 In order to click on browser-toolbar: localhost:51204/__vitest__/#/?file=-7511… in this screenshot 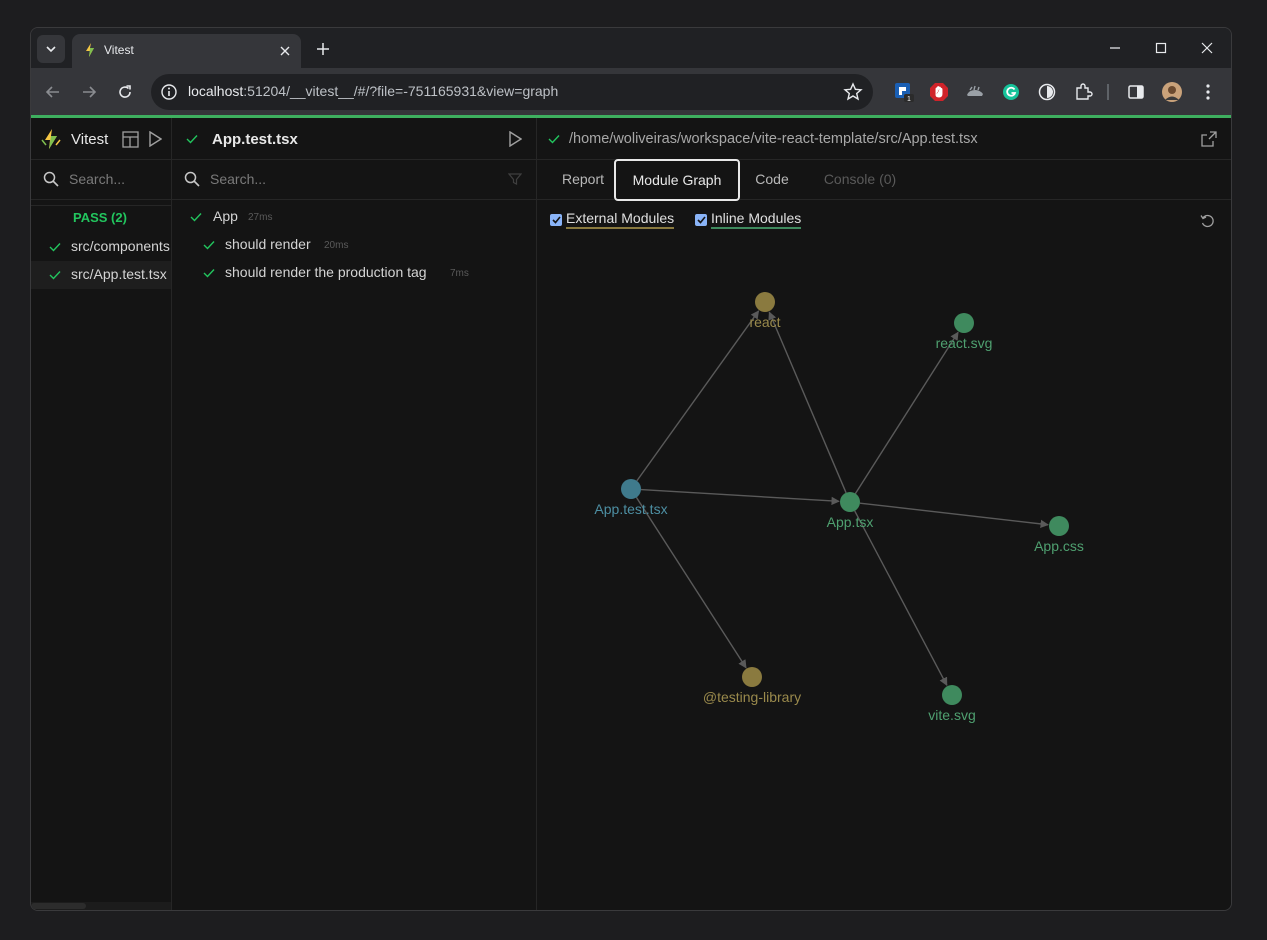, I will do `click(631, 91)`.